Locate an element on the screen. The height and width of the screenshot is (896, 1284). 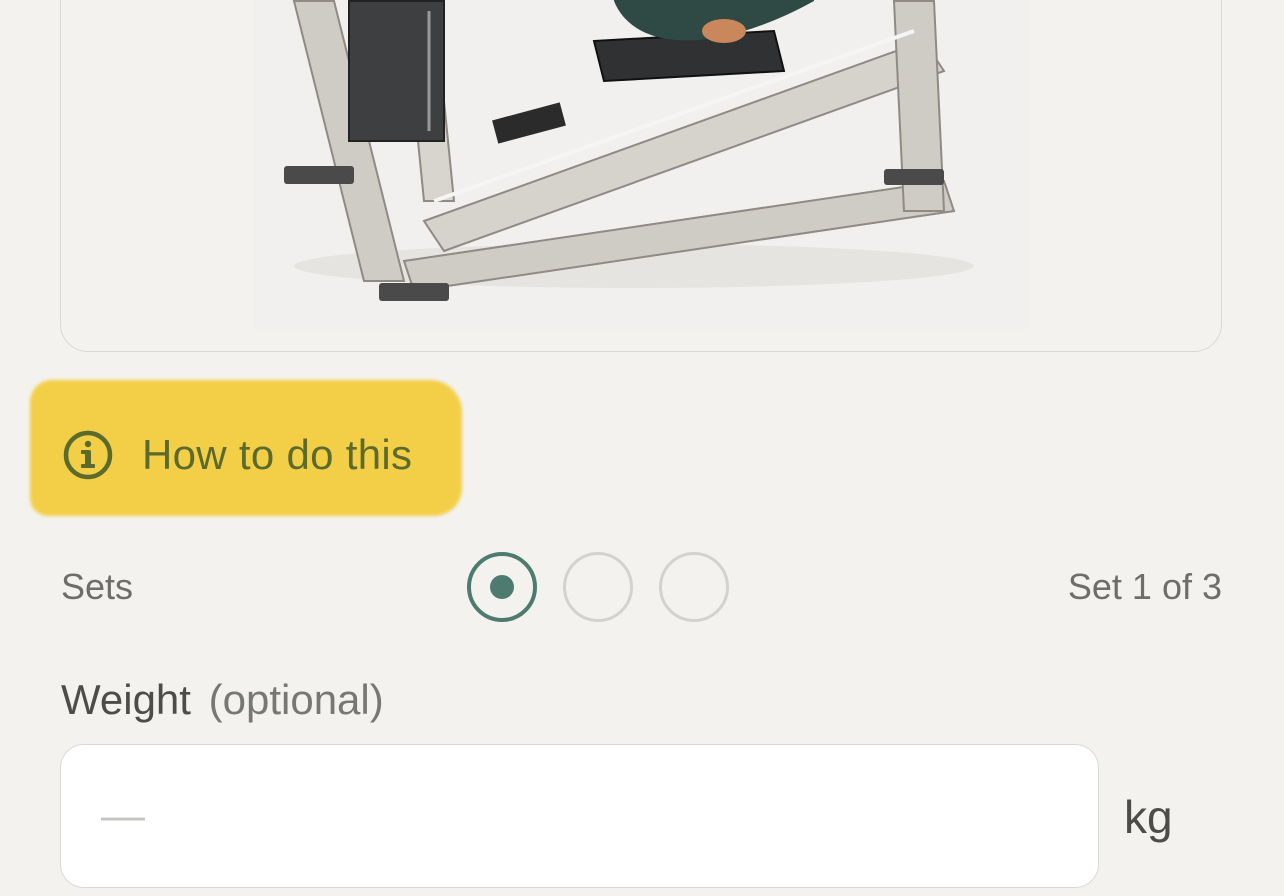
sets-label: Sets is located at coordinates (97, 586).